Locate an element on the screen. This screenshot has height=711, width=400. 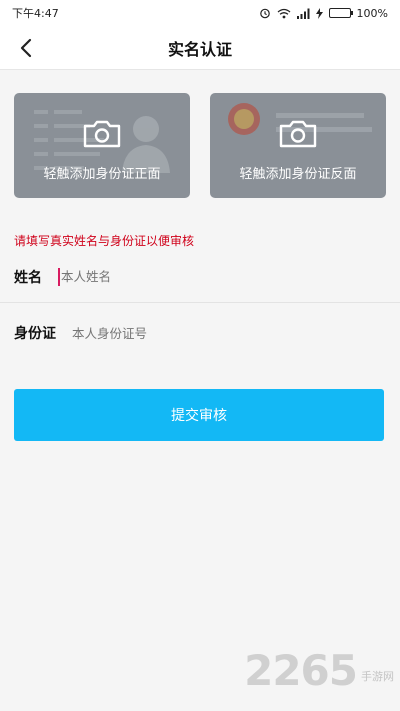
name-label: 姓名 is located at coordinates (28, 277).